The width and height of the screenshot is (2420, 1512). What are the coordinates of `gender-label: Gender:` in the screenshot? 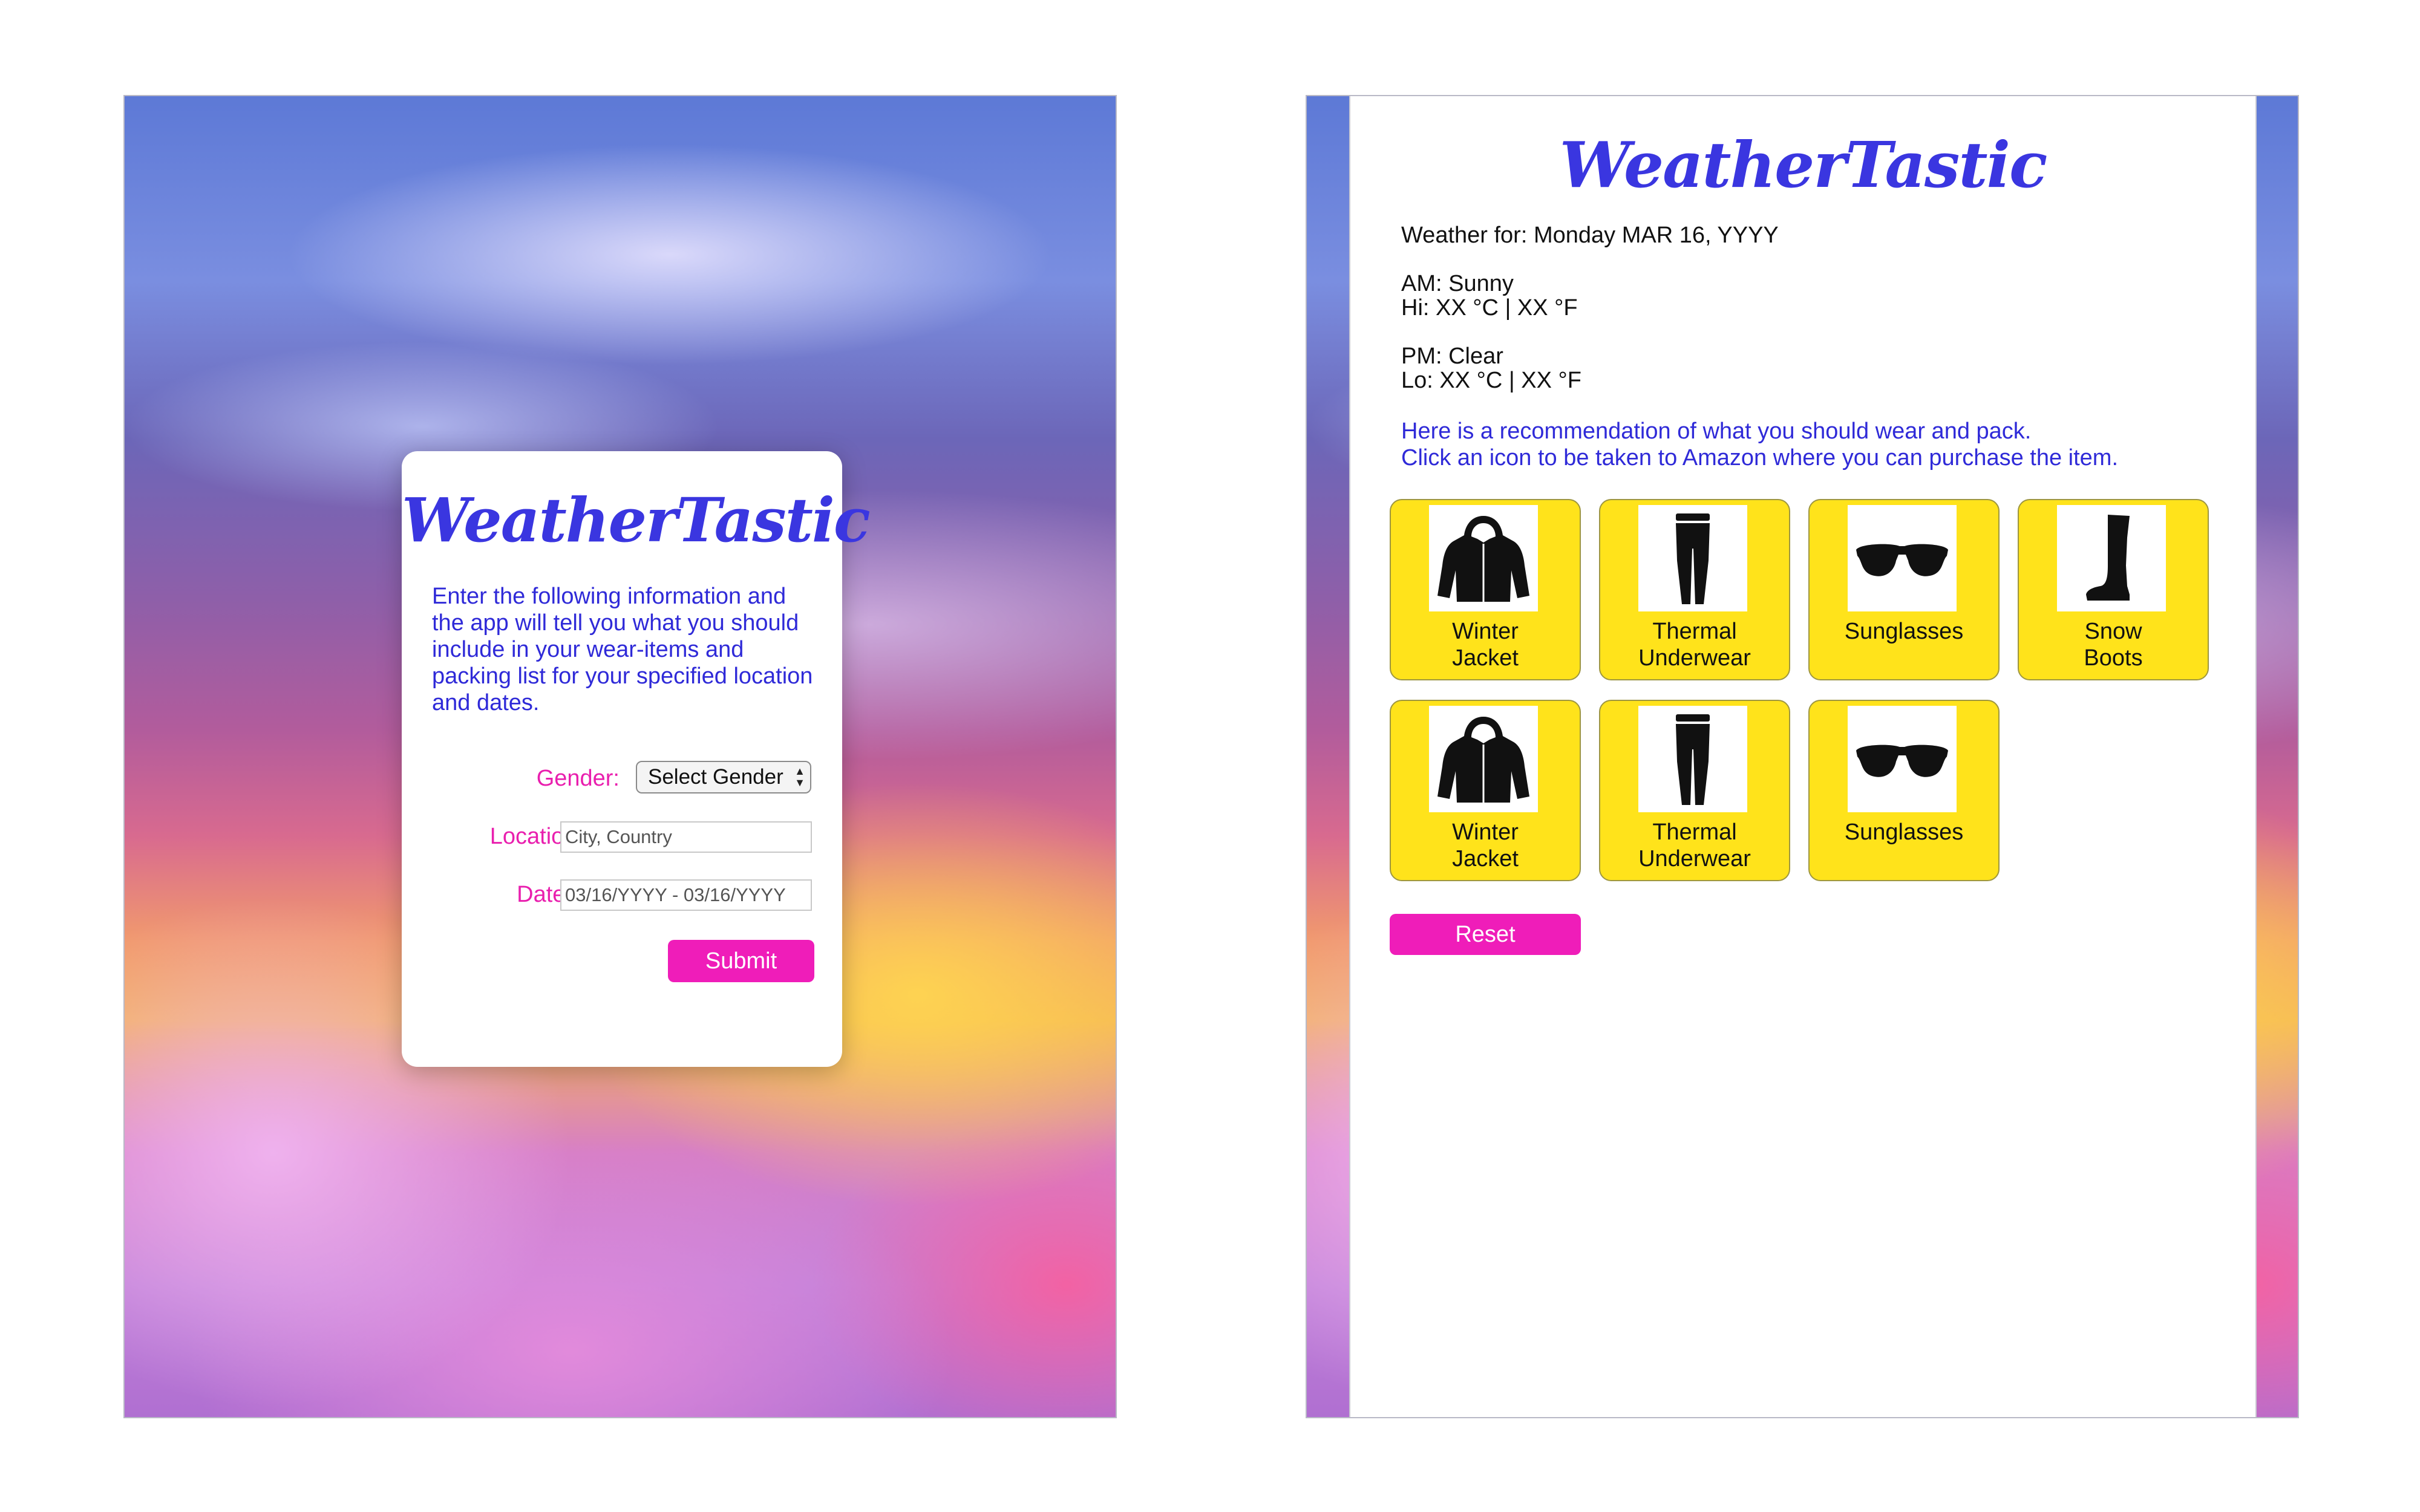 It's located at (578, 778).